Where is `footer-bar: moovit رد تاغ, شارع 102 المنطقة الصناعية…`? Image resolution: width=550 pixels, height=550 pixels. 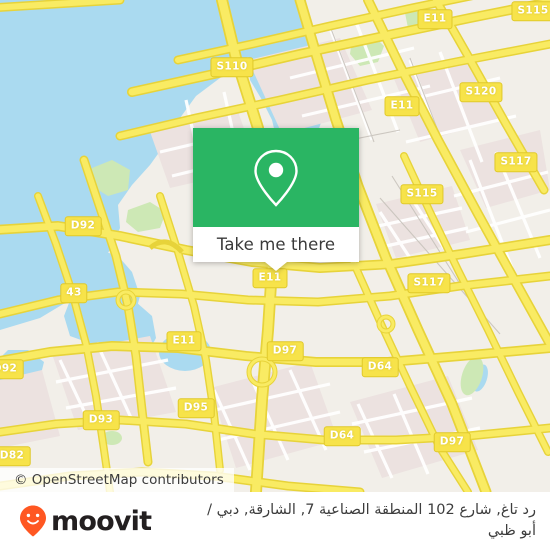 footer-bar: moovit رد تاغ, شارع 102 المنطقة الصناعية… is located at coordinates (275, 521).